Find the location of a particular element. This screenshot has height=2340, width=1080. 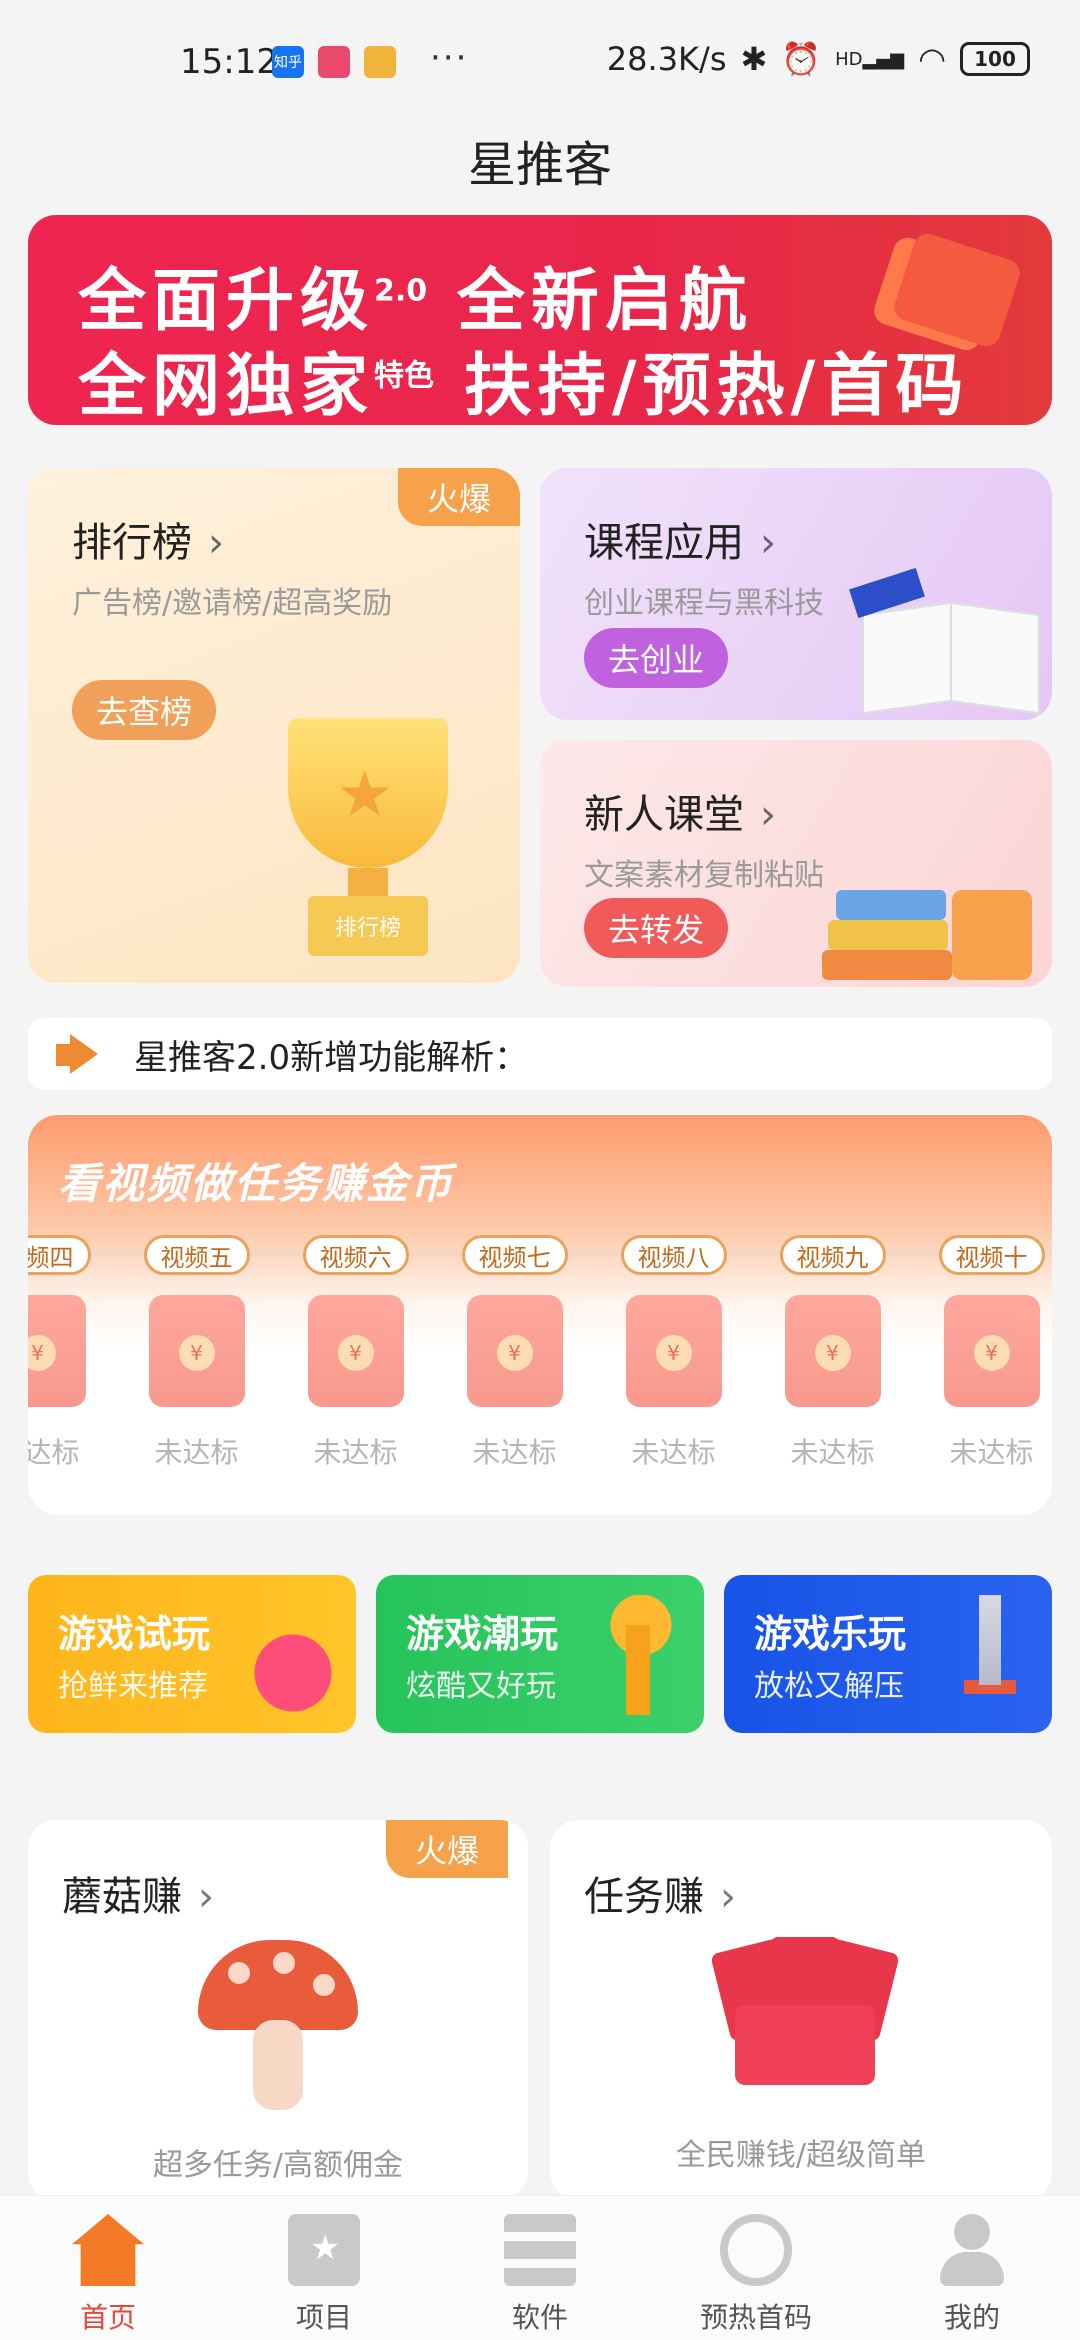

notification-app-icon is located at coordinates (334, 62).